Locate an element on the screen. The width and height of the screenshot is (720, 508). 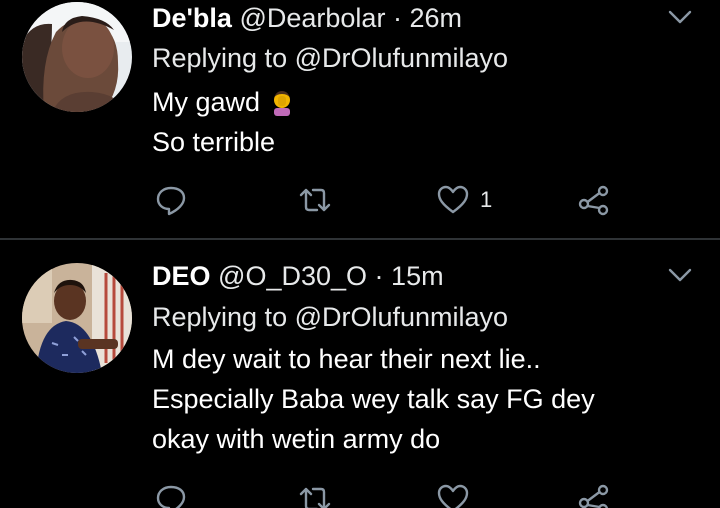
tweet-actions is located at coordinates (390, 494).